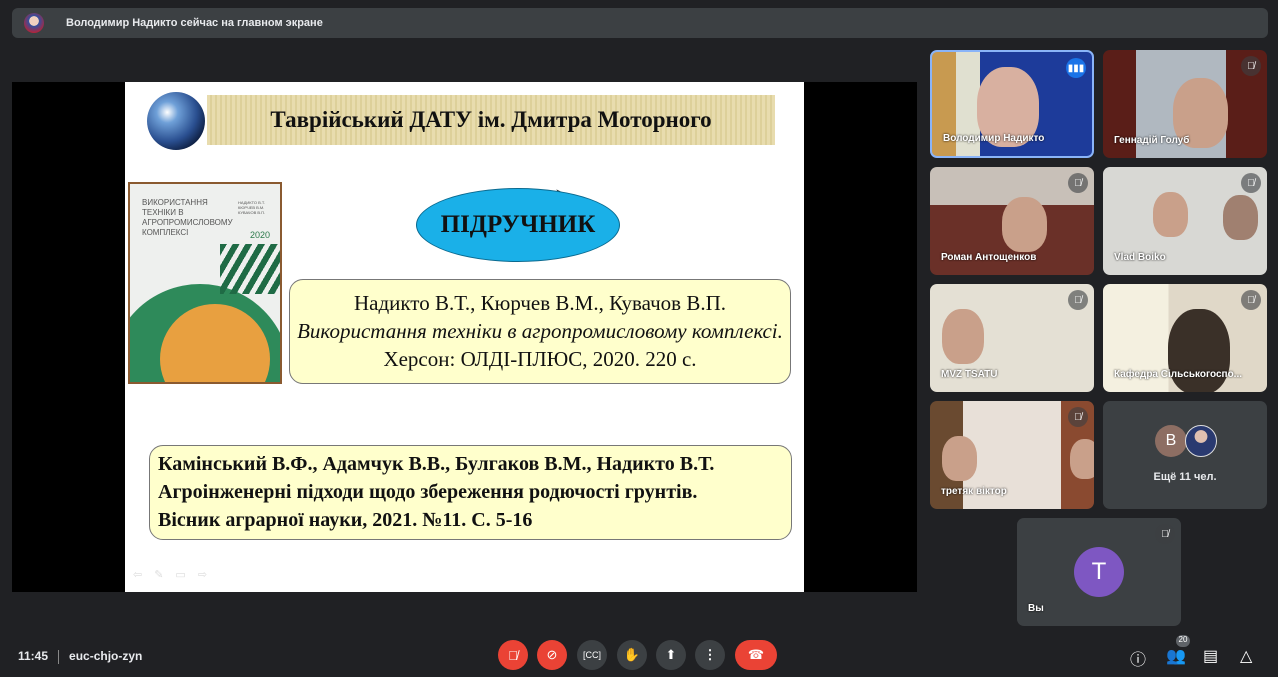  I want to click on captions-icon: [CC], so click(592, 655).